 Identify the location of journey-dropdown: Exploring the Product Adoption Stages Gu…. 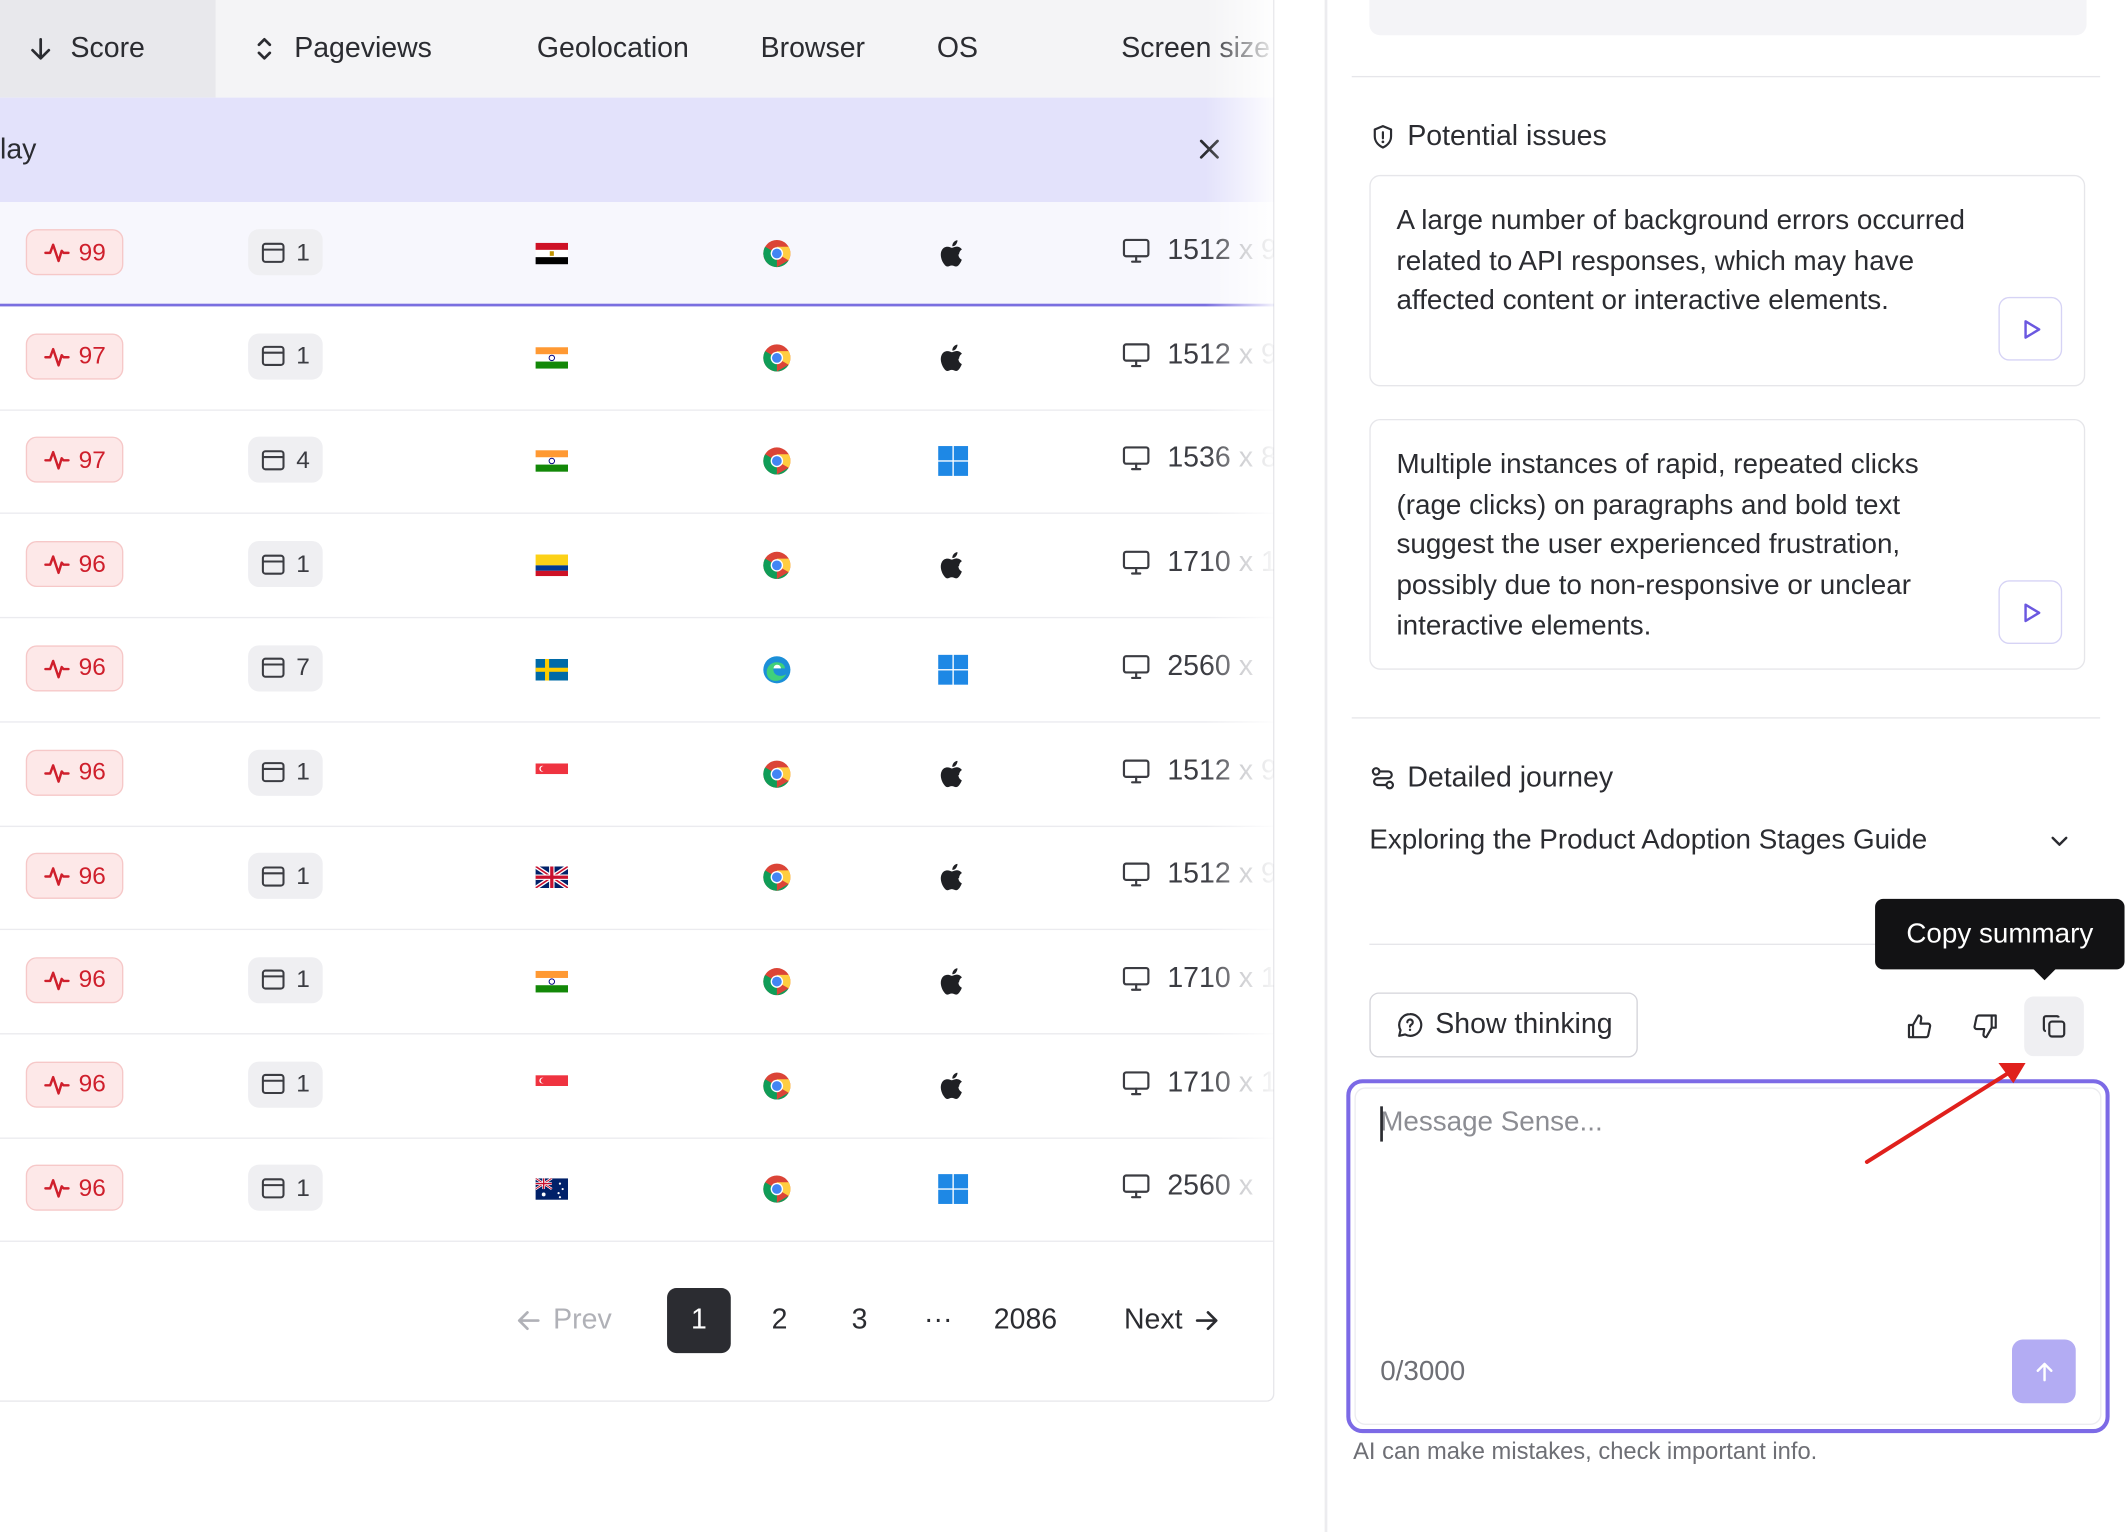
(1727, 840).